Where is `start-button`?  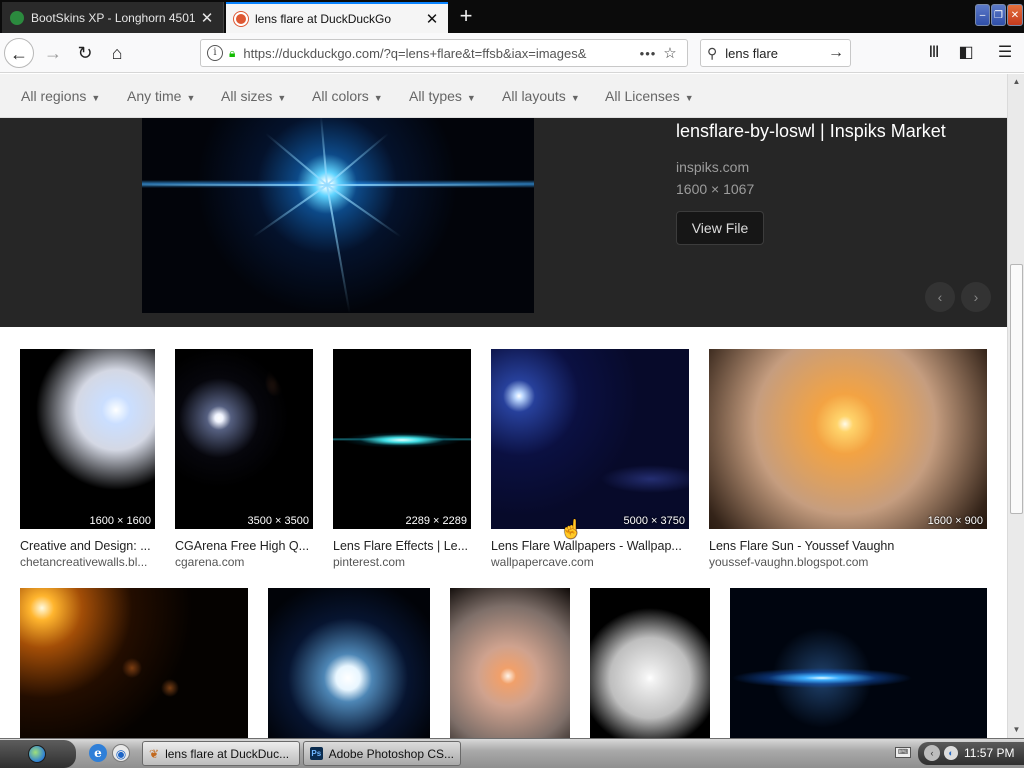 start-button is located at coordinates (38, 754).